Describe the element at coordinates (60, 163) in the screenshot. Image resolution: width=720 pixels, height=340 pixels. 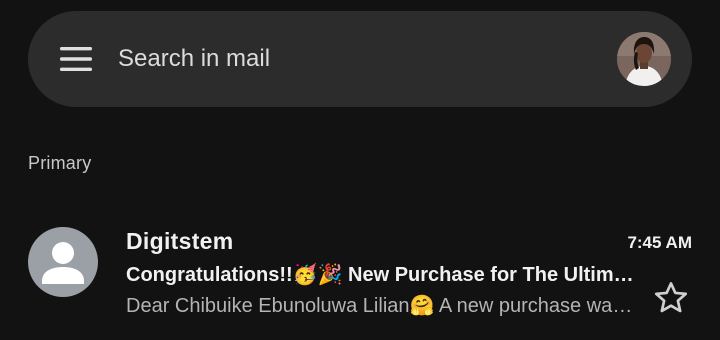
I see `section-label-primary: Primary` at that location.